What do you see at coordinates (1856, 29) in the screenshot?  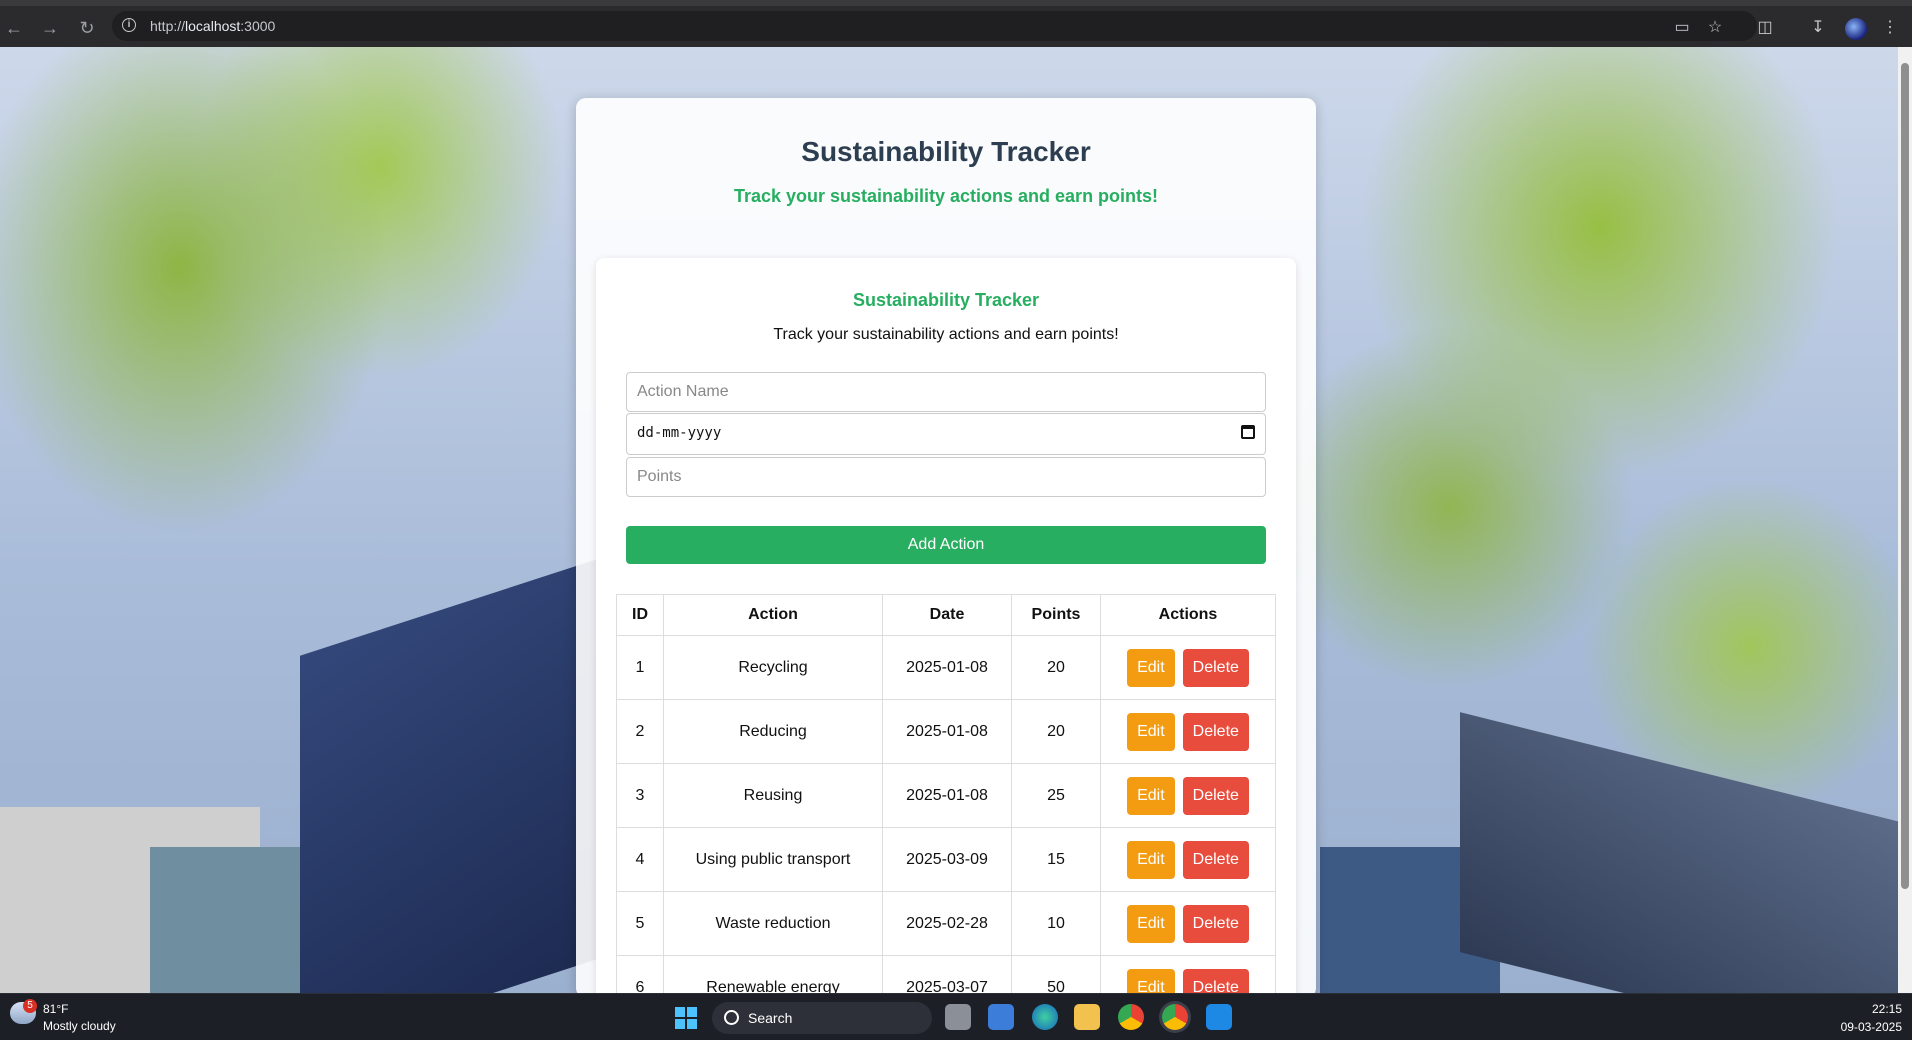 I see `profile-avatar` at bounding box center [1856, 29].